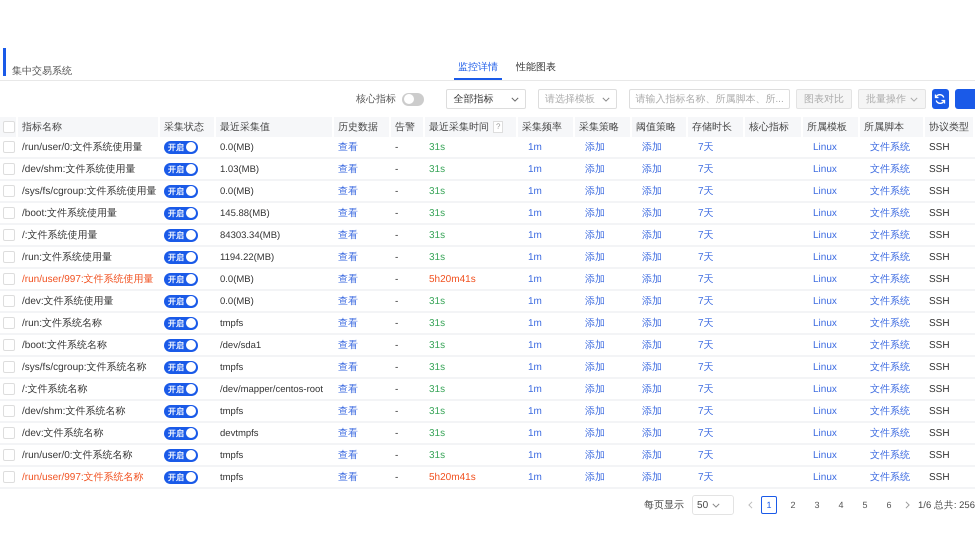 This screenshot has width=975, height=556. I want to click on help-mark: ?, so click(498, 127).